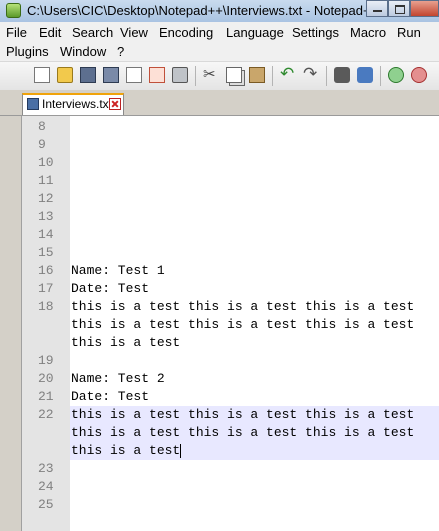 The height and width of the screenshot is (531, 439). What do you see at coordinates (77, 104) in the screenshot?
I see `tab-label: Interviews.txt` at bounding box center [77, 104].